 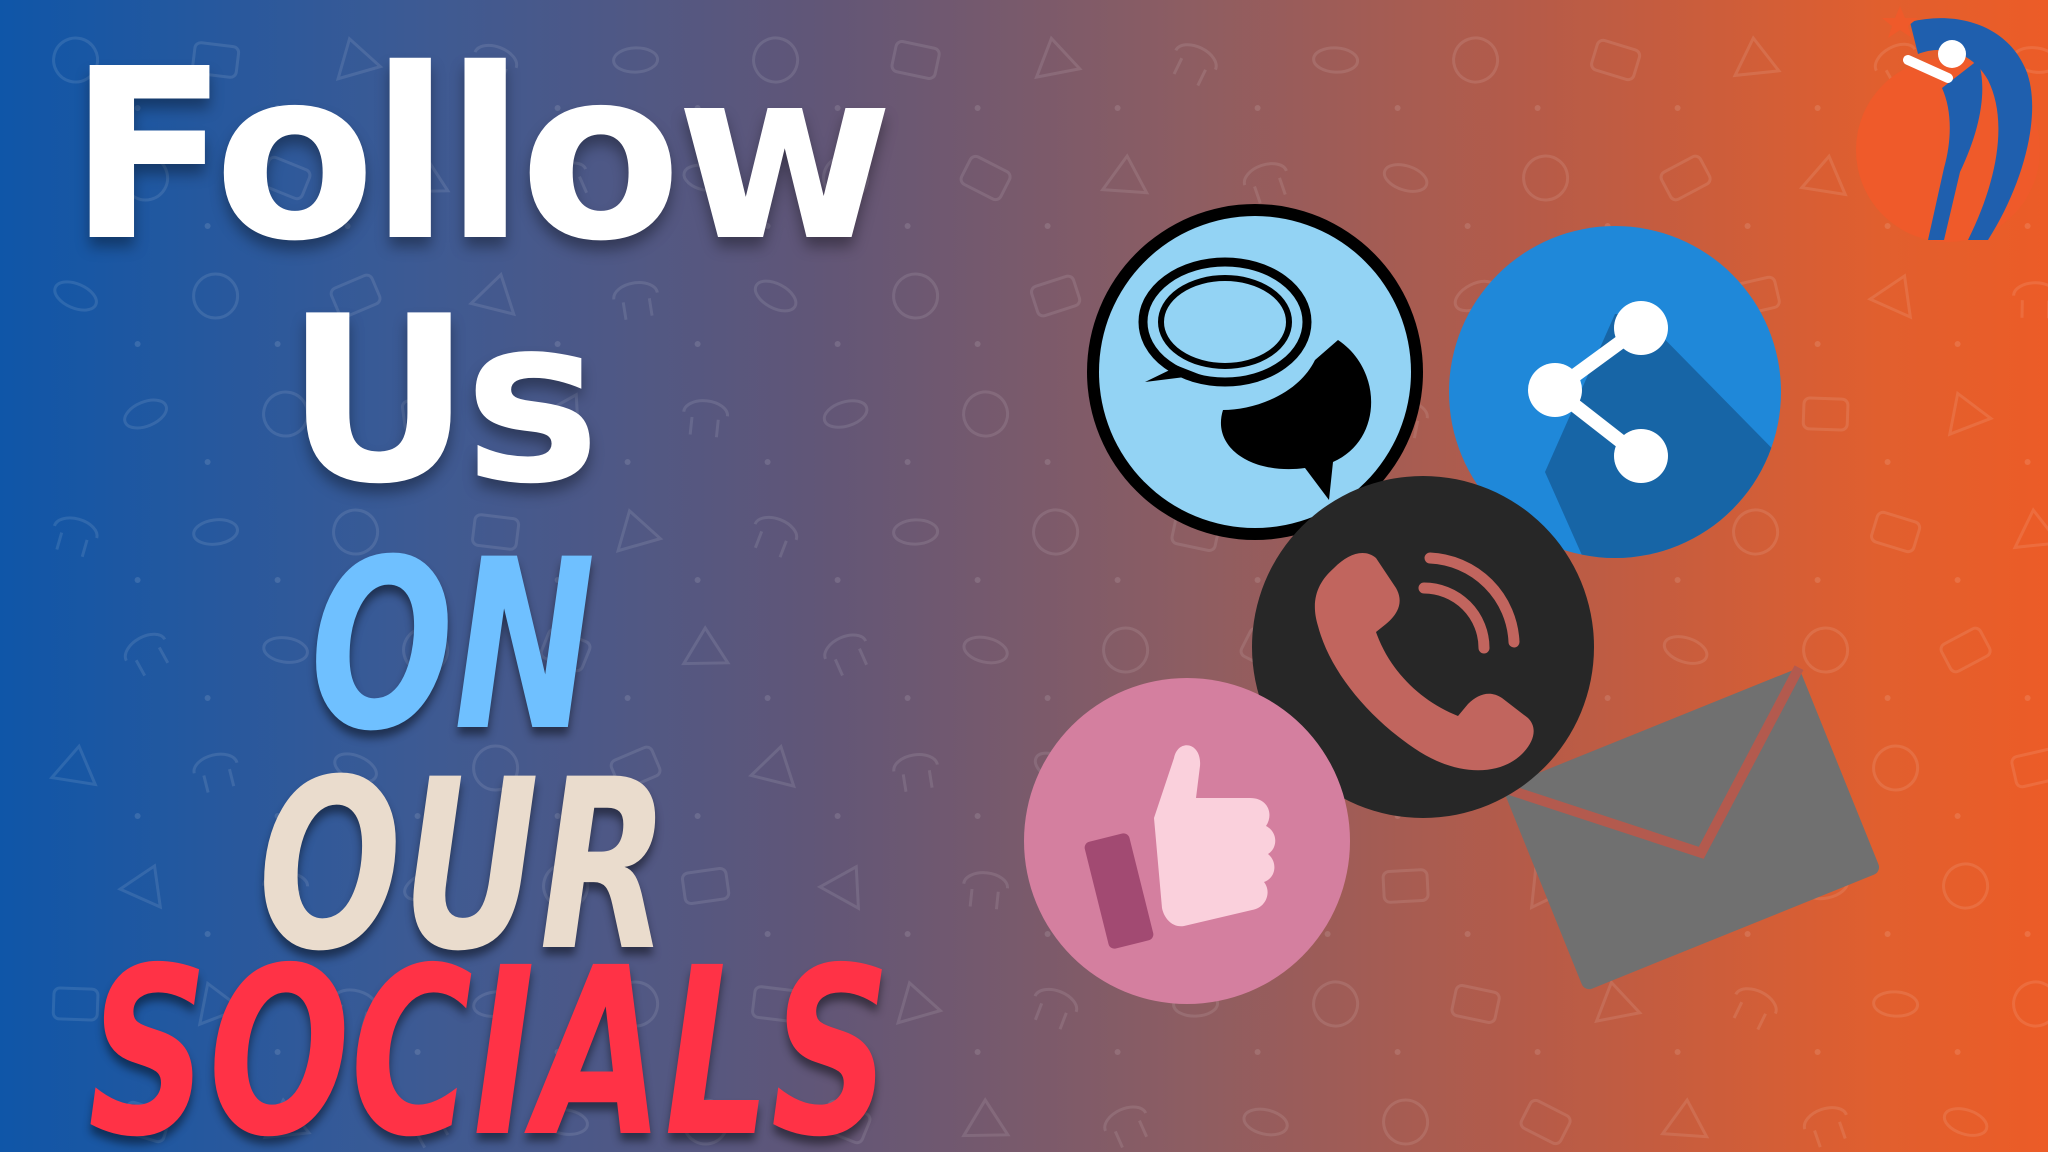 I want to click on headline-us: Us, so click(x=443, y=401).